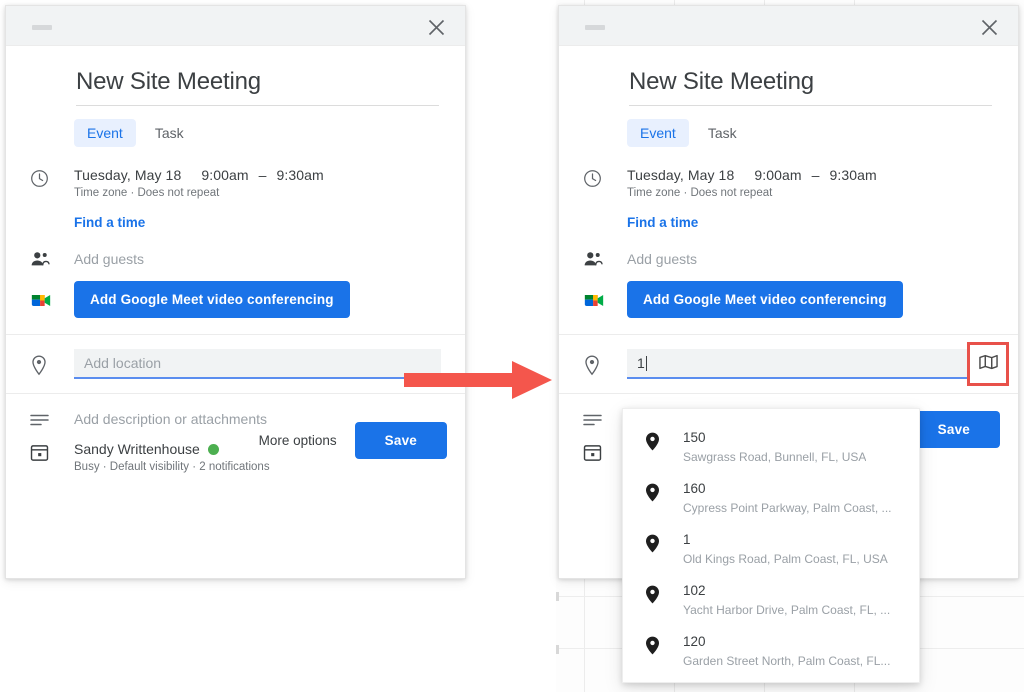 This screenshot has height=692, width=1024. I want to click on when-start-right: 9:00am, so click(777, 175).